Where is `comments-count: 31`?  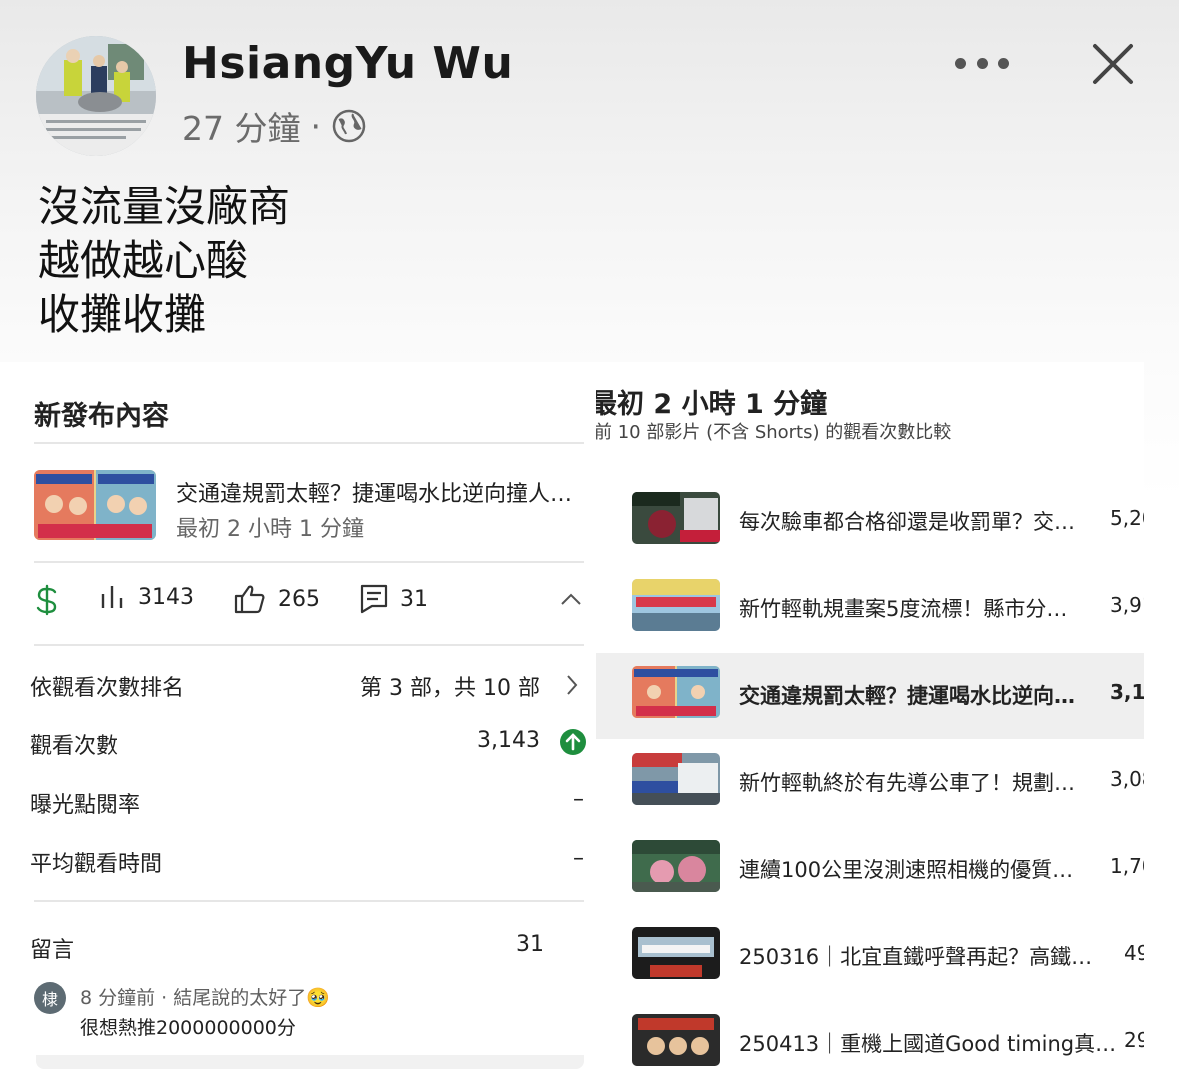 comments-count: 31 is located at coordinates (414, 599).